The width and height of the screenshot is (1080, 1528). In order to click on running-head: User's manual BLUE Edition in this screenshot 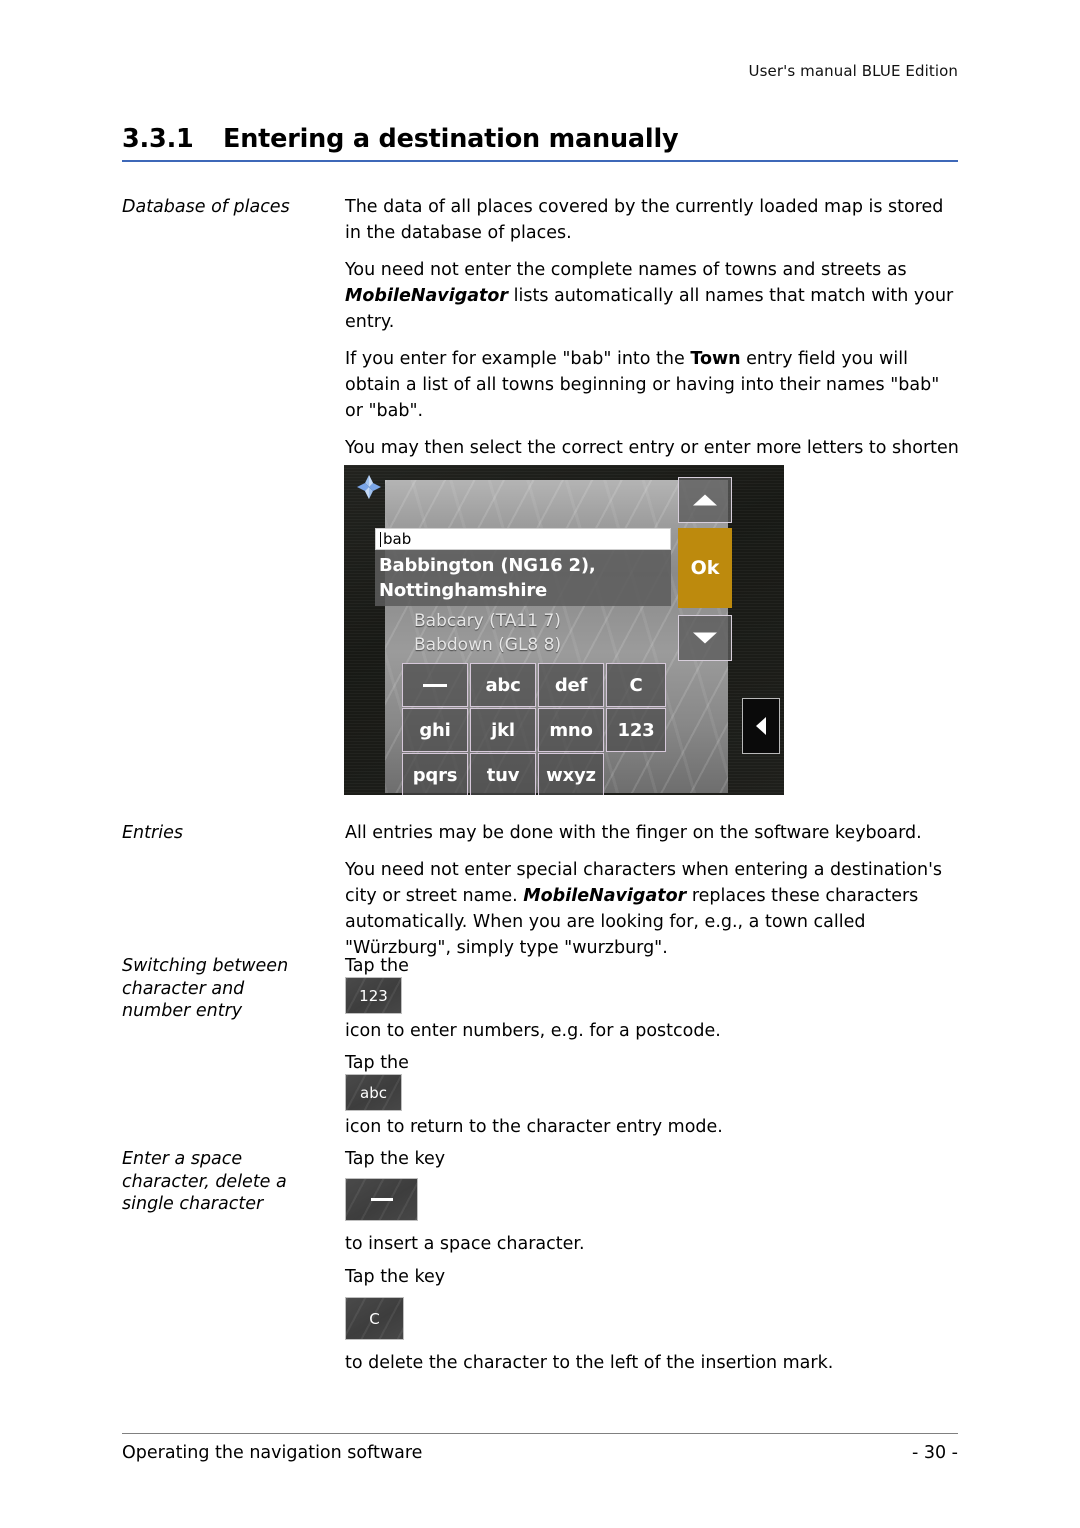, I will do `click(853, 71)`.